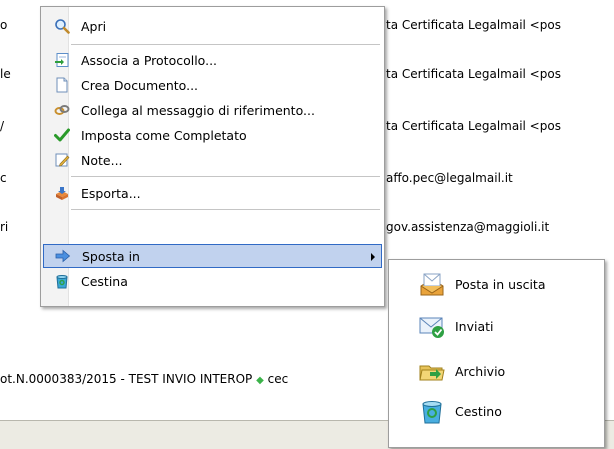  What do you see at coordinates (62, 193) in the screenshot?
I see `export-icon` at bounding box center [62, 193].